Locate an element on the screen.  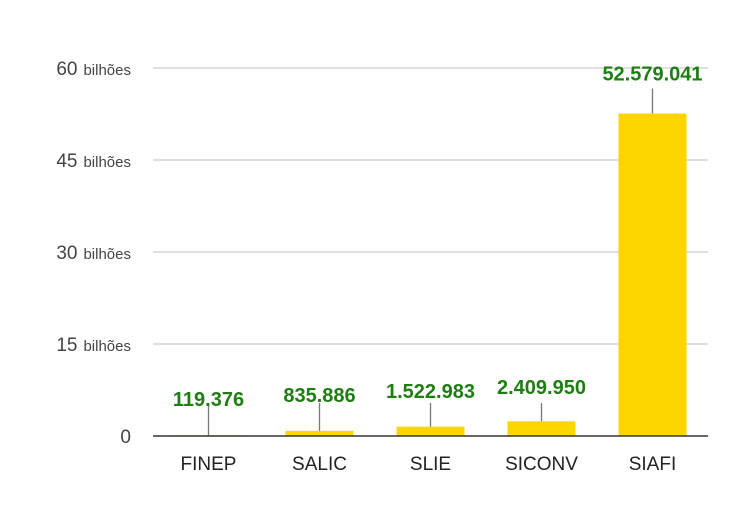
x-tick-label: FINEP is located at coordinates (209, 464).